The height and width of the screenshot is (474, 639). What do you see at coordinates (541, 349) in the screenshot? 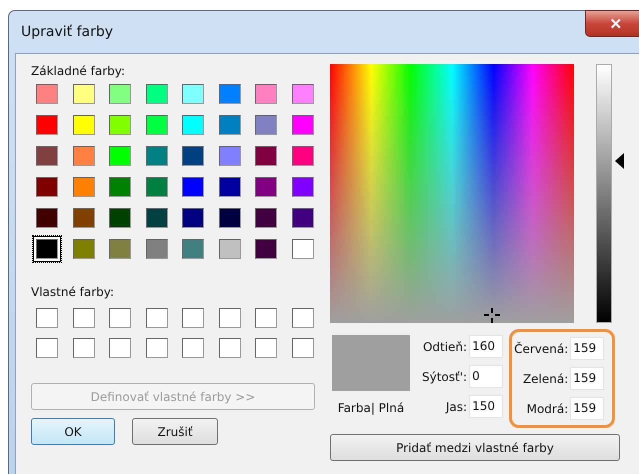
I see `field-label: Červená:` at bounding box center [541, 349].